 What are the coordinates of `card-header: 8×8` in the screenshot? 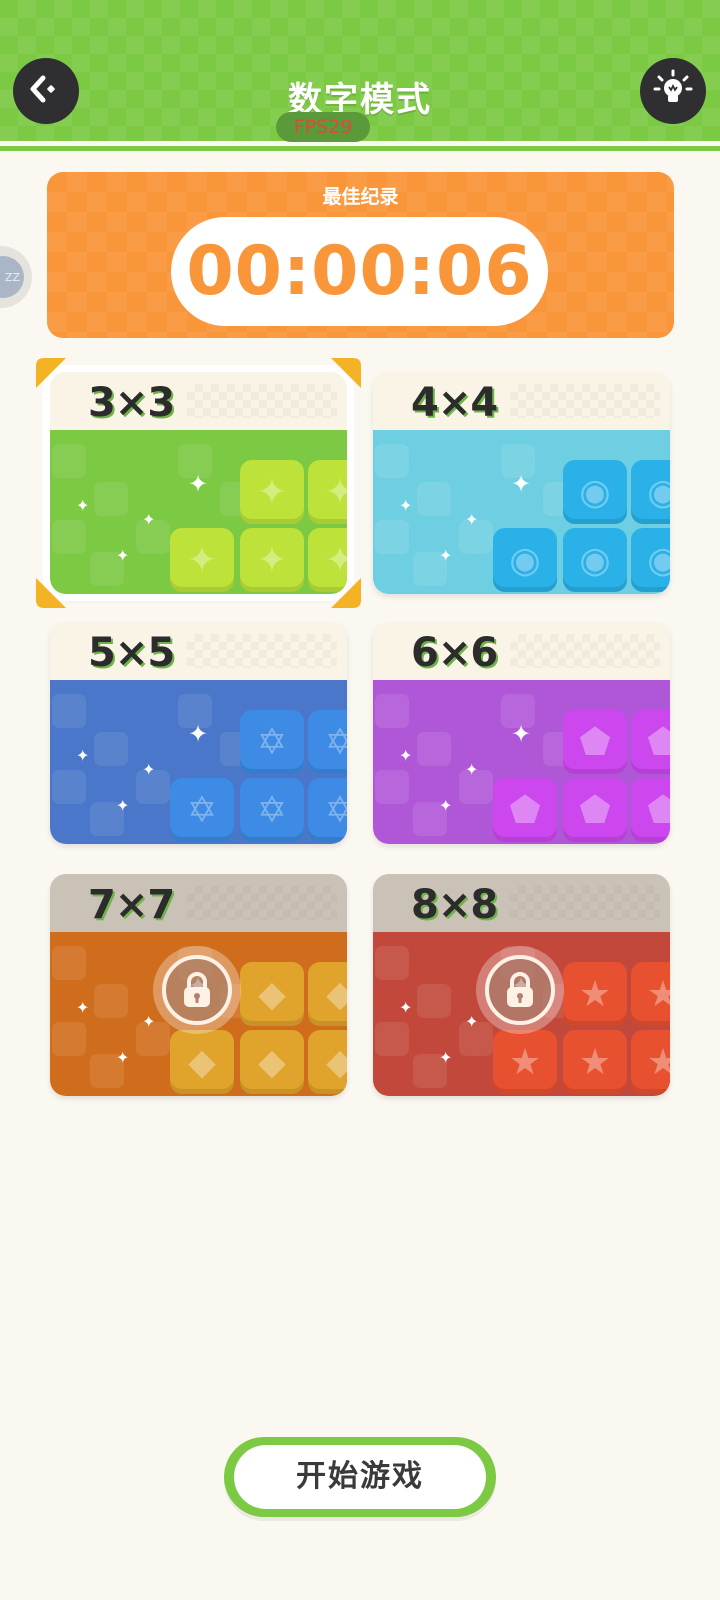 It's located at (521, 903).